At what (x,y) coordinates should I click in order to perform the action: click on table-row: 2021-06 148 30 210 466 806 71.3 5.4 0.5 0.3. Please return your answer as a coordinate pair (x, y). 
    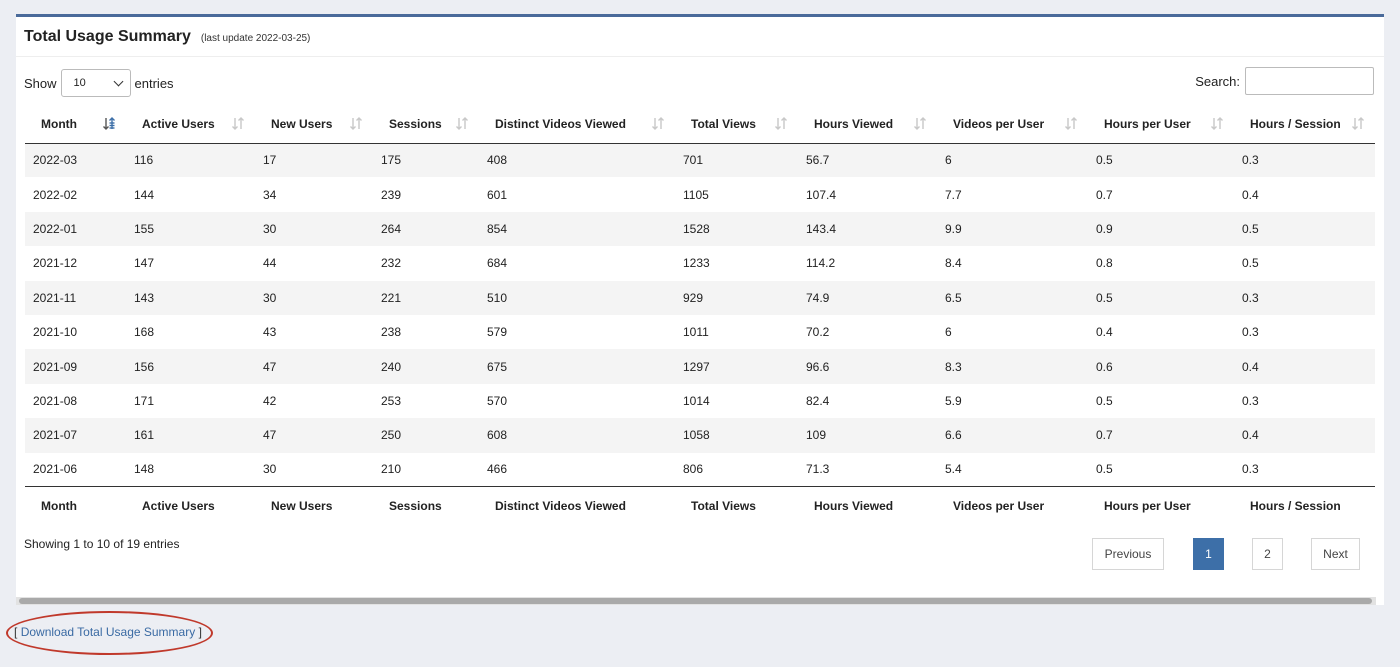
    Looking at the image, I should click on (700, 470).